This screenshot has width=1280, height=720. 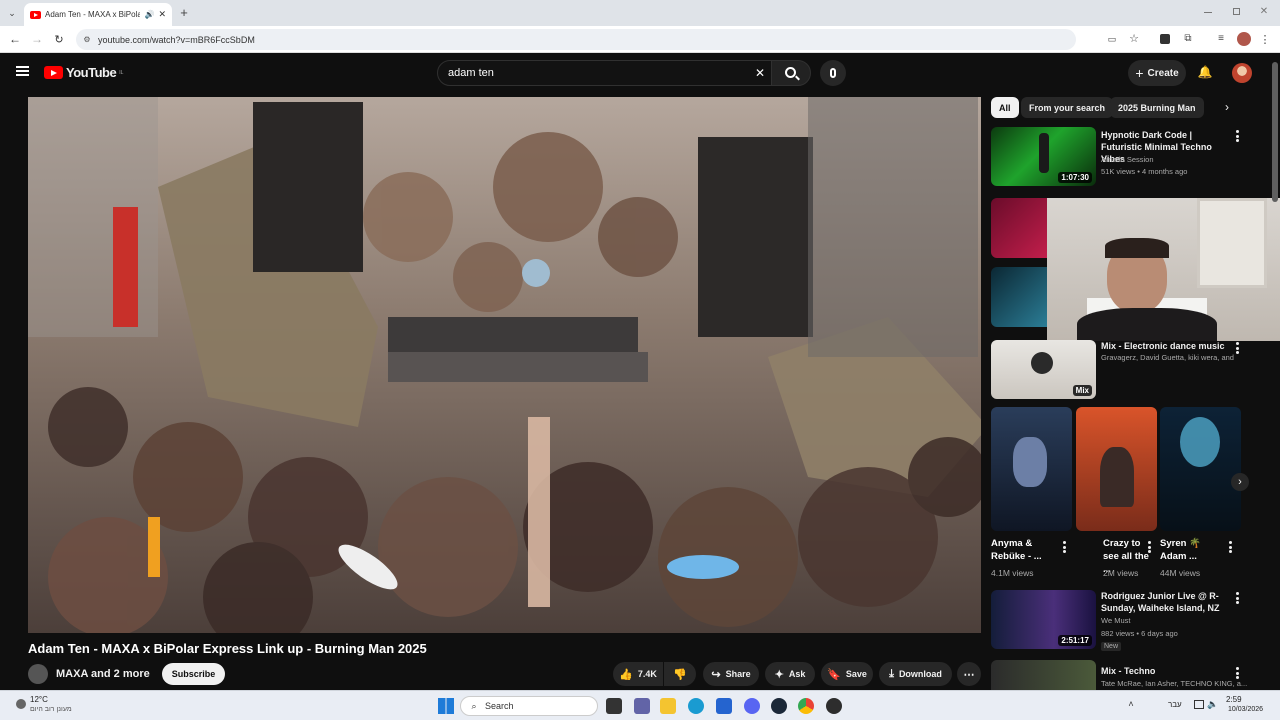 I want to click on chip-from-your-search: From your search, so click(x=1067, y=107).